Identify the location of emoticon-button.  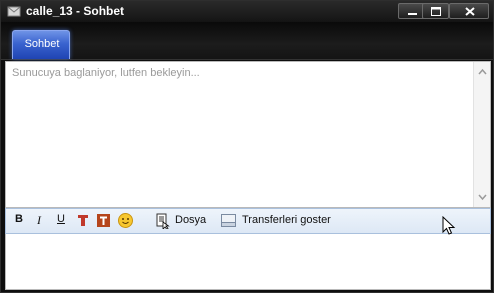
(125, 222).